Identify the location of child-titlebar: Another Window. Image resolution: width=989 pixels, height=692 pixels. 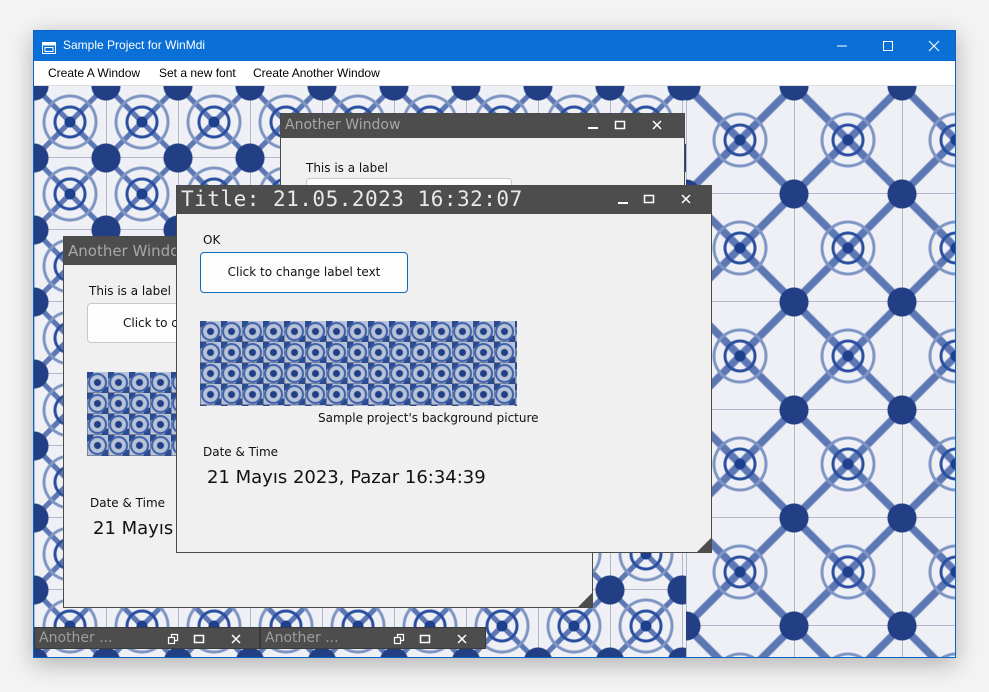
(482, 126).